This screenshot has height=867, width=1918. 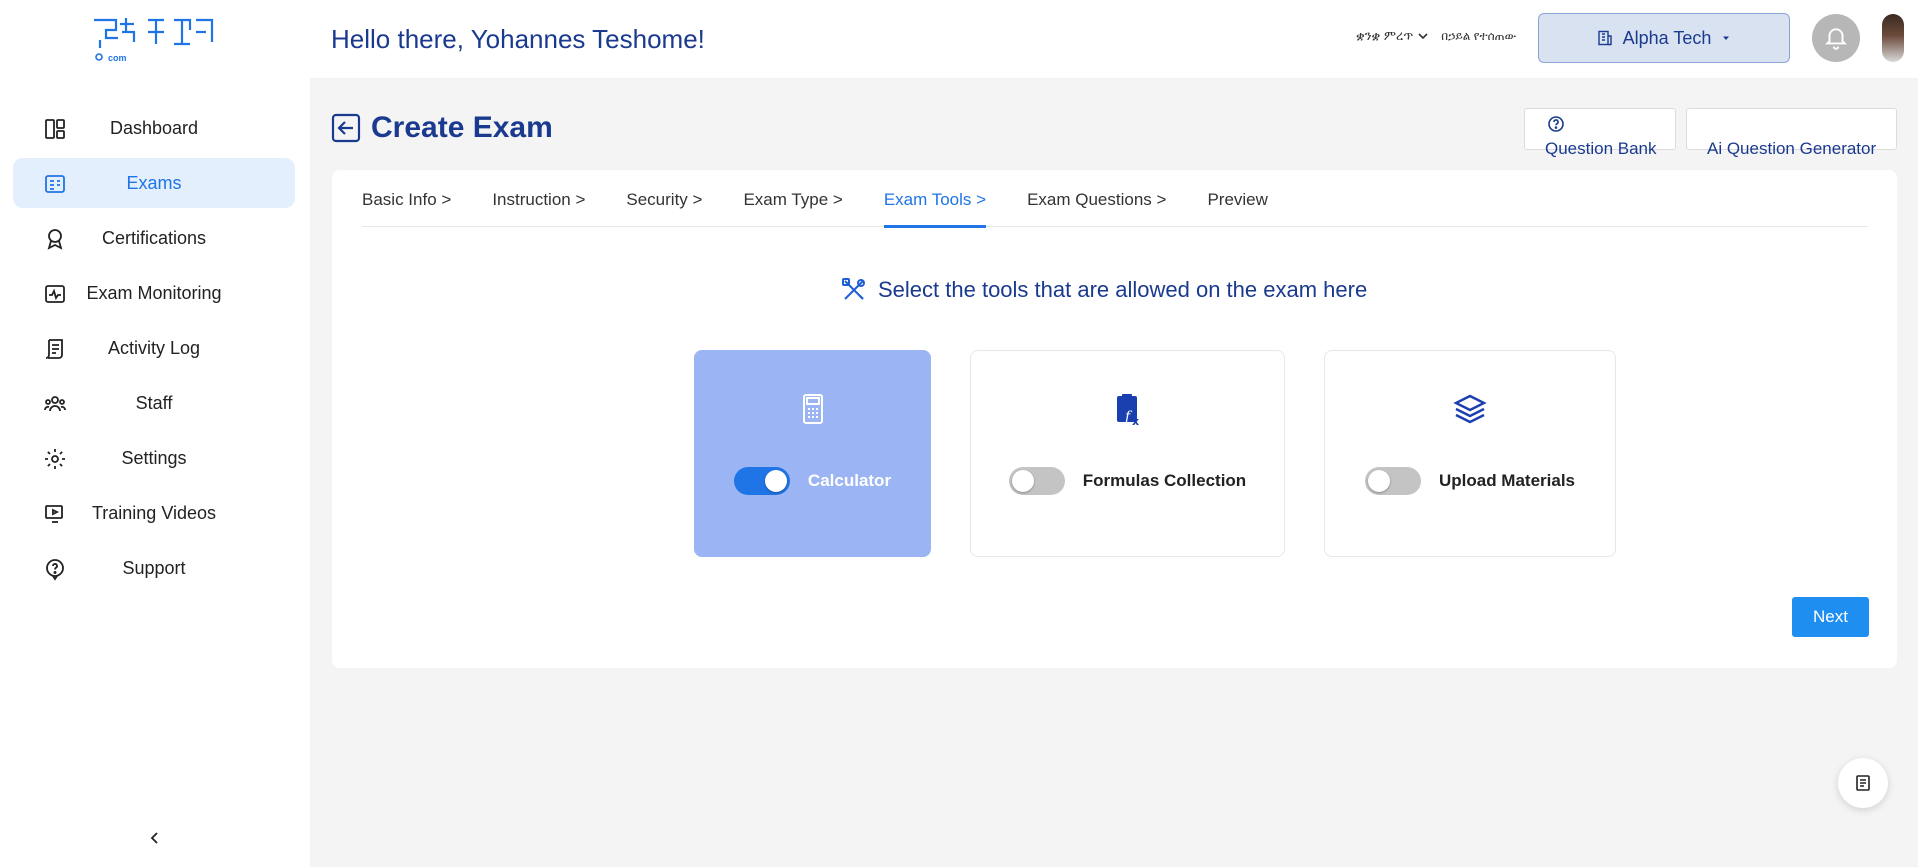 What do you see at coordinates (154, 183) in the screenshot?
I see `sidebar-item-exams: Exams` at bounding box center [154, 183].